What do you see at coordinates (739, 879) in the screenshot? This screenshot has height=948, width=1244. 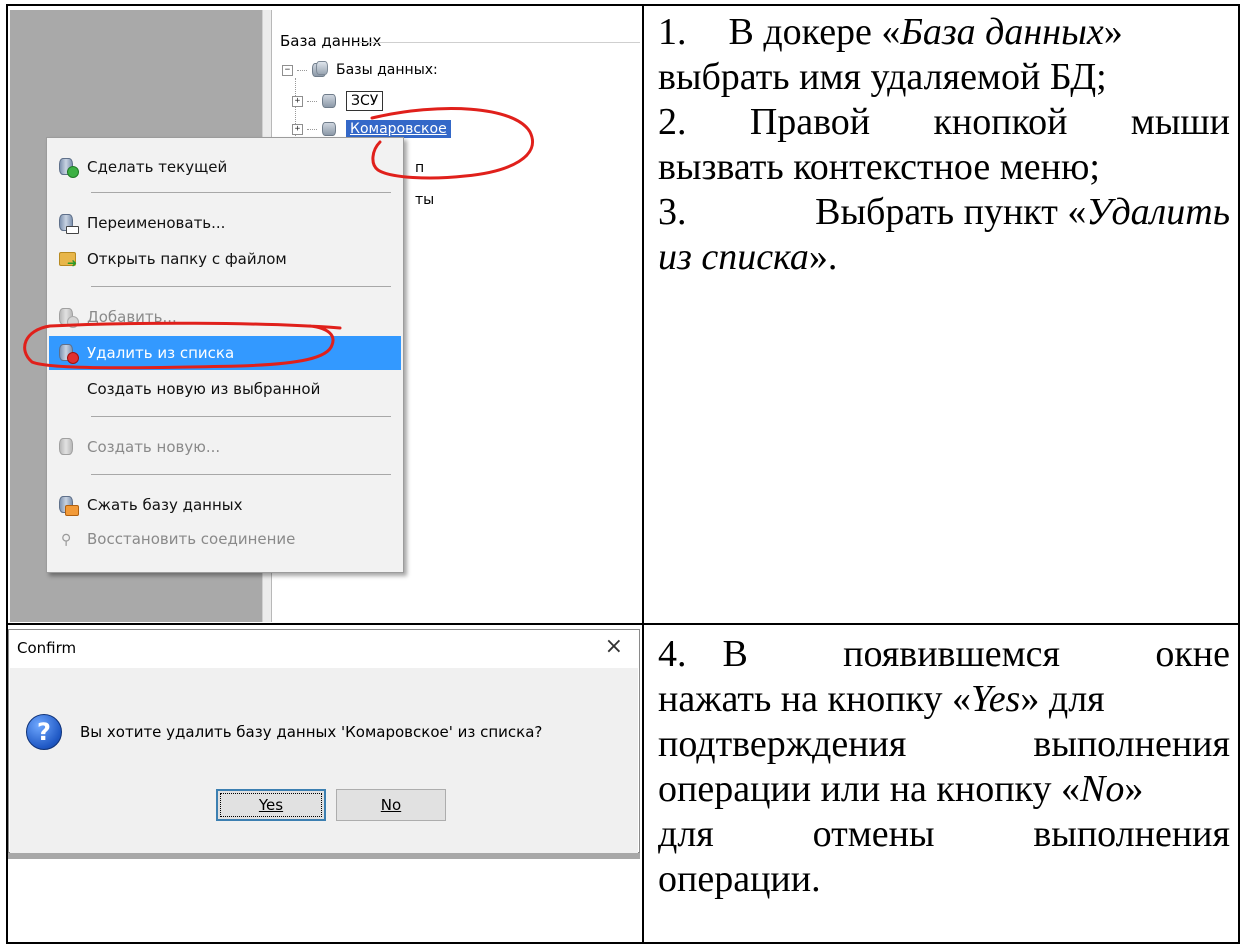 I see `step-4-line-6: операции.` at bounding box center [739, 879].